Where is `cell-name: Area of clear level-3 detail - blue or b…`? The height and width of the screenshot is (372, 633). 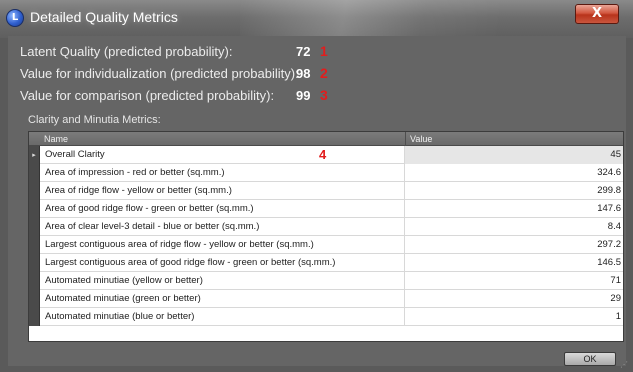
cell-name: Area of clear level-3 detail - blue or b… is located at coordinates (222, 227).